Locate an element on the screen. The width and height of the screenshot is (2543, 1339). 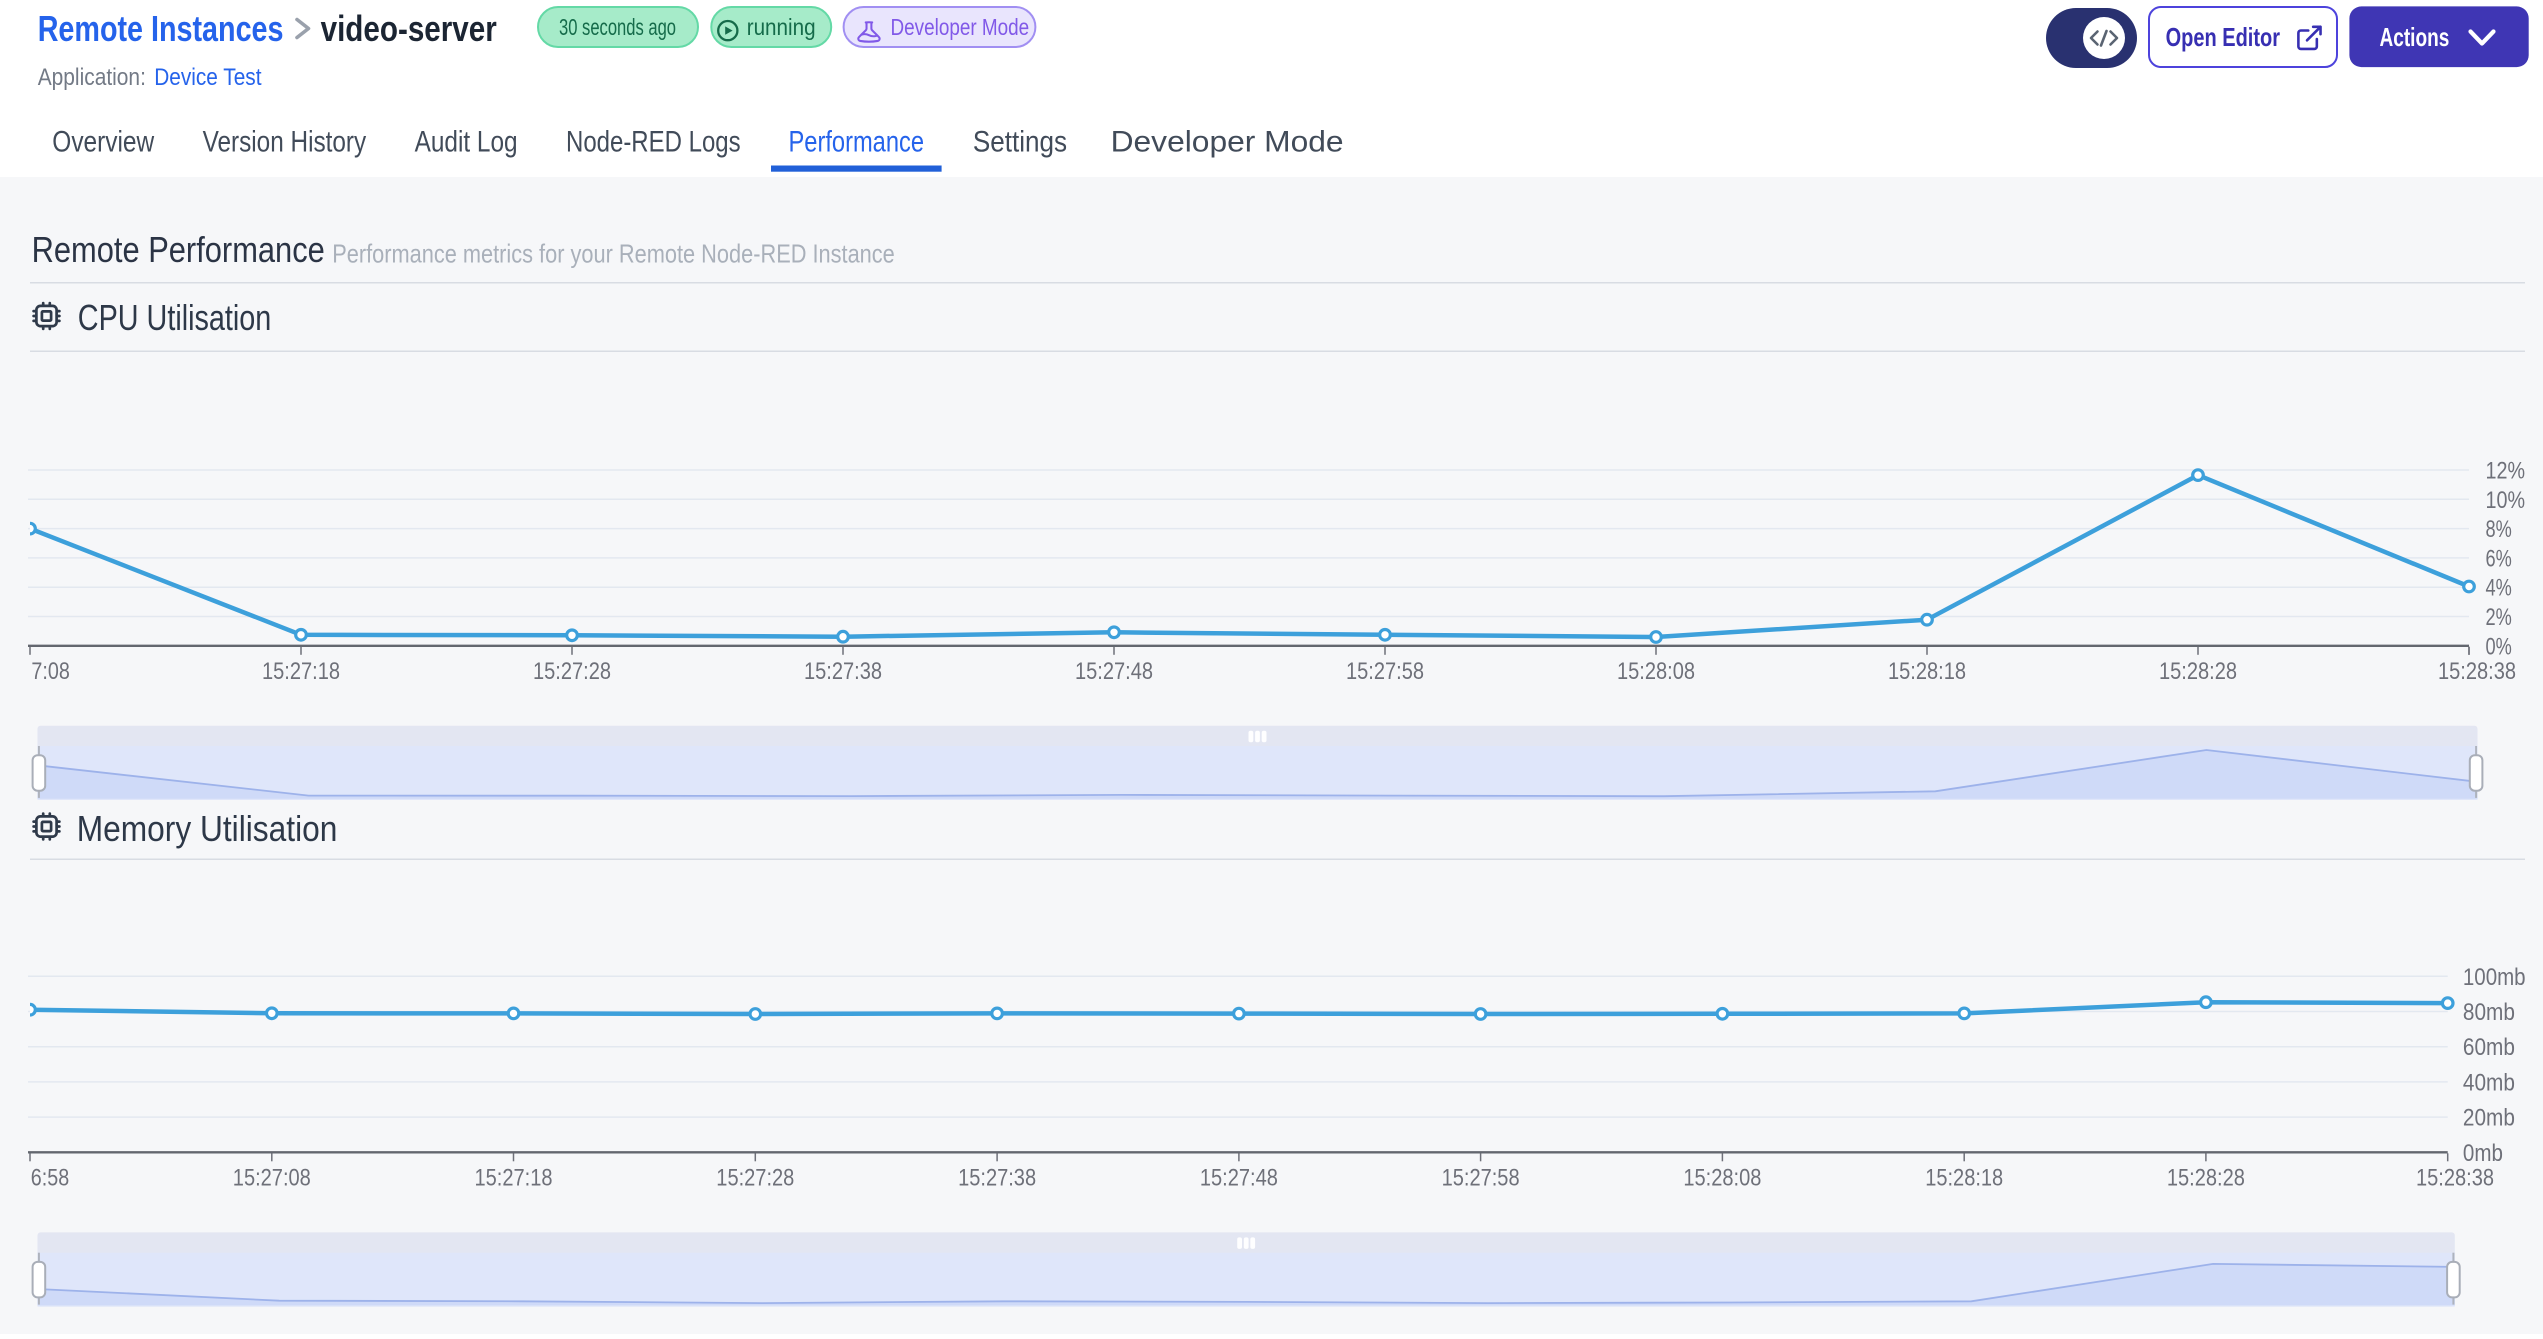
svg-text: 2% is located at coordinates (2499, 617).